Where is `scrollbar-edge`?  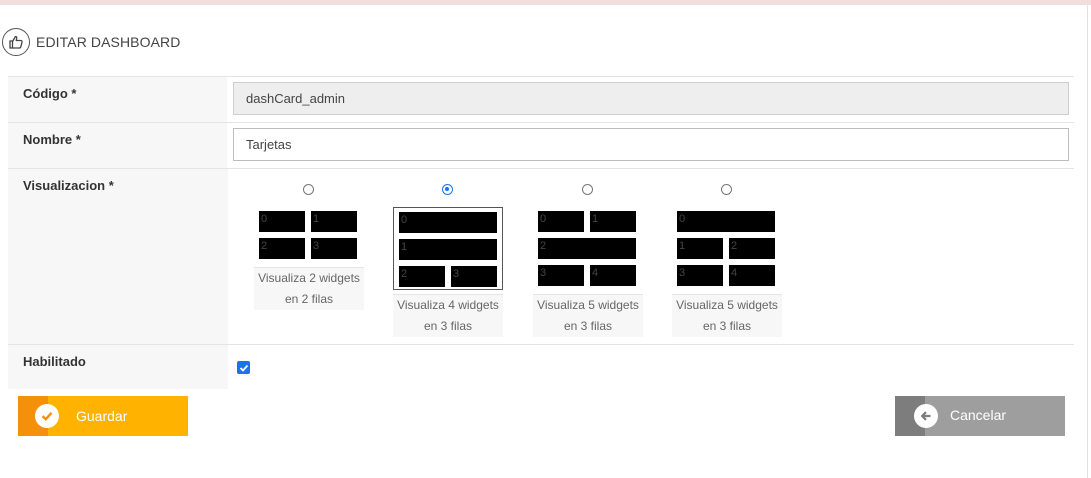 scrollbar-edge is located at coordinates (1087, 241).